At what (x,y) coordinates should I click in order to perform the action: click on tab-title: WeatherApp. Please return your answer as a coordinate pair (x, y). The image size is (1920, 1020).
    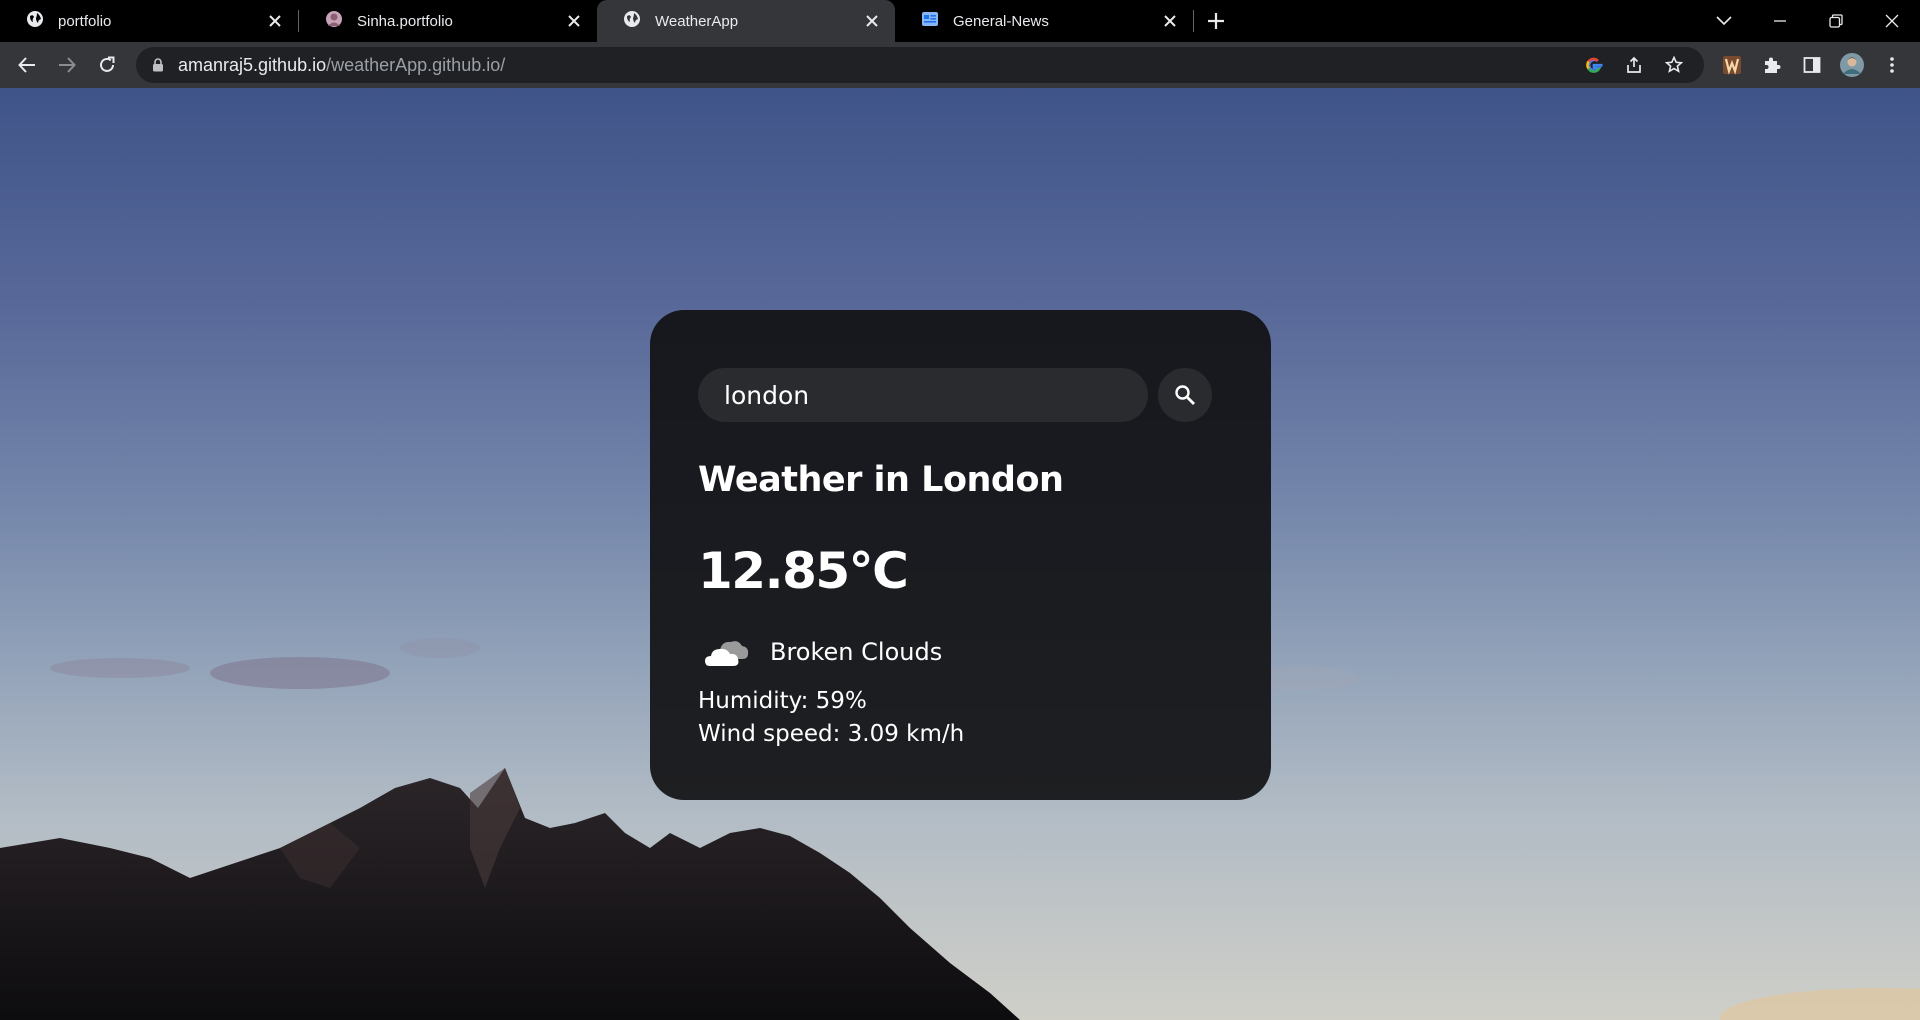
    Looking at the image, I should click on (697, 21).